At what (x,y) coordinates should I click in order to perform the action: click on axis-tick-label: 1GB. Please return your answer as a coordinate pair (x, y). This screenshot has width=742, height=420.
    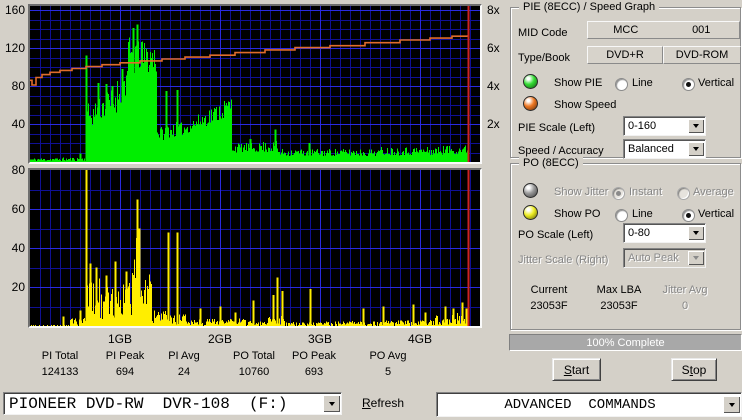
    Looking at the image, I should click on (119, 339).